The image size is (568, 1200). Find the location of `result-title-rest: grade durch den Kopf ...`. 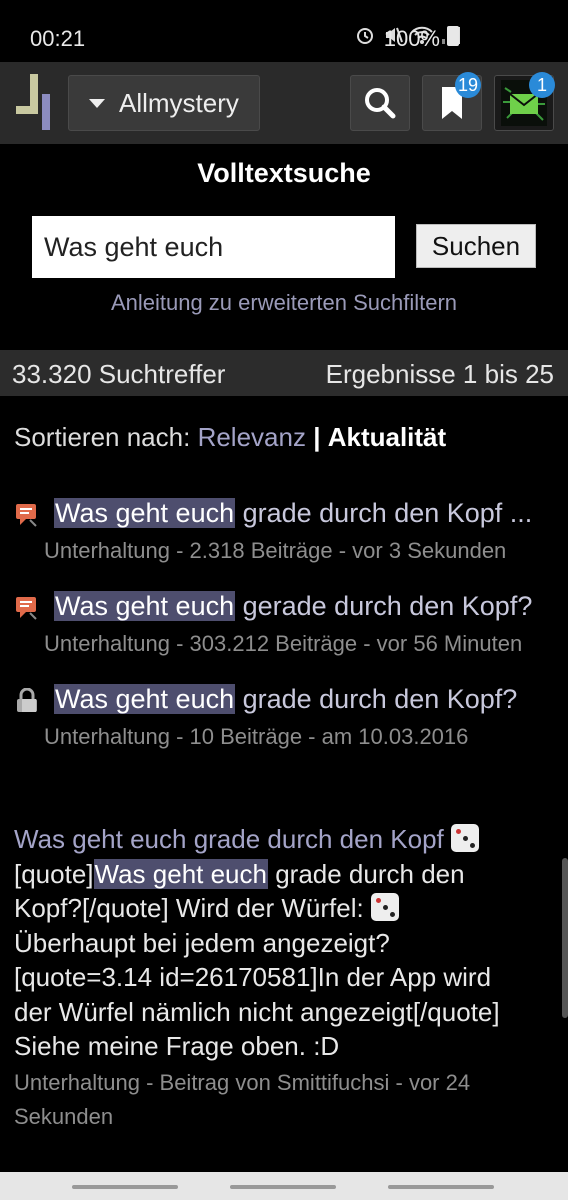

result-title-rest: grade durch den Kopf ... is located at coordinates (384, 513).